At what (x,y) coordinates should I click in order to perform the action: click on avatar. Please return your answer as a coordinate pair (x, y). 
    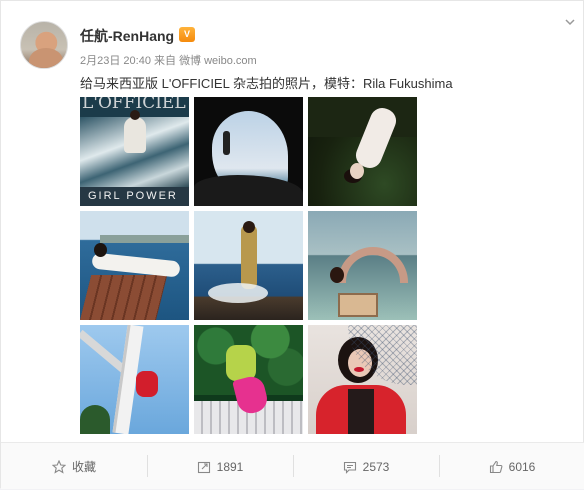
    Looking at the image, I should click on (44, 45).